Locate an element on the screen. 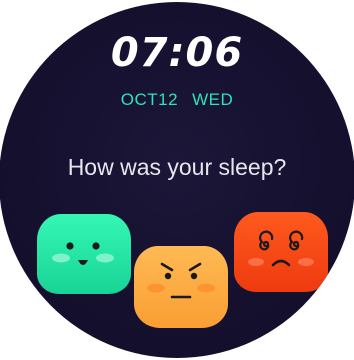 The width and height of the screenshot is (354, 360). happy-face-icon is located at coordinates (83, 253).